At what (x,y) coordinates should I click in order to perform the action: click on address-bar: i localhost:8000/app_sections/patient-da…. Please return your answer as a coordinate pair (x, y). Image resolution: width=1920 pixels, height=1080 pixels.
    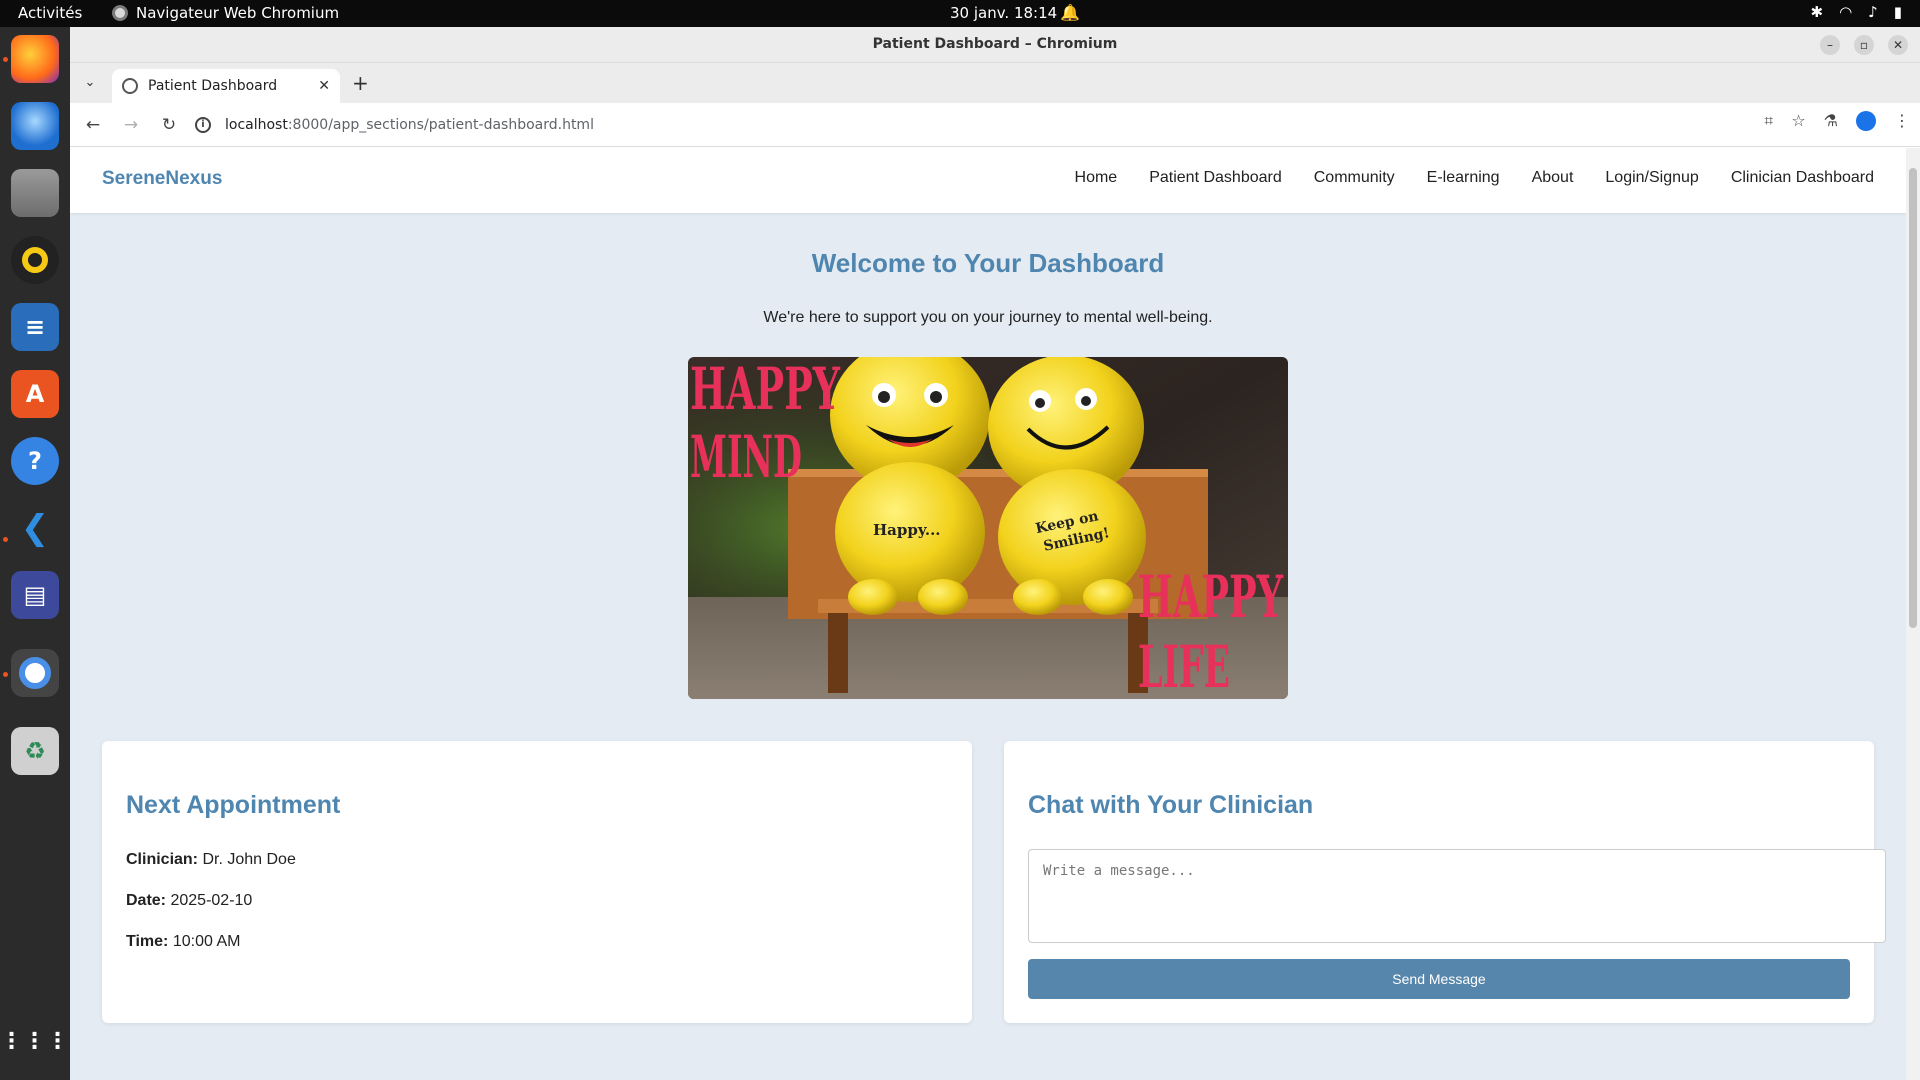
    Looking at the image, I should click on (947, 125).